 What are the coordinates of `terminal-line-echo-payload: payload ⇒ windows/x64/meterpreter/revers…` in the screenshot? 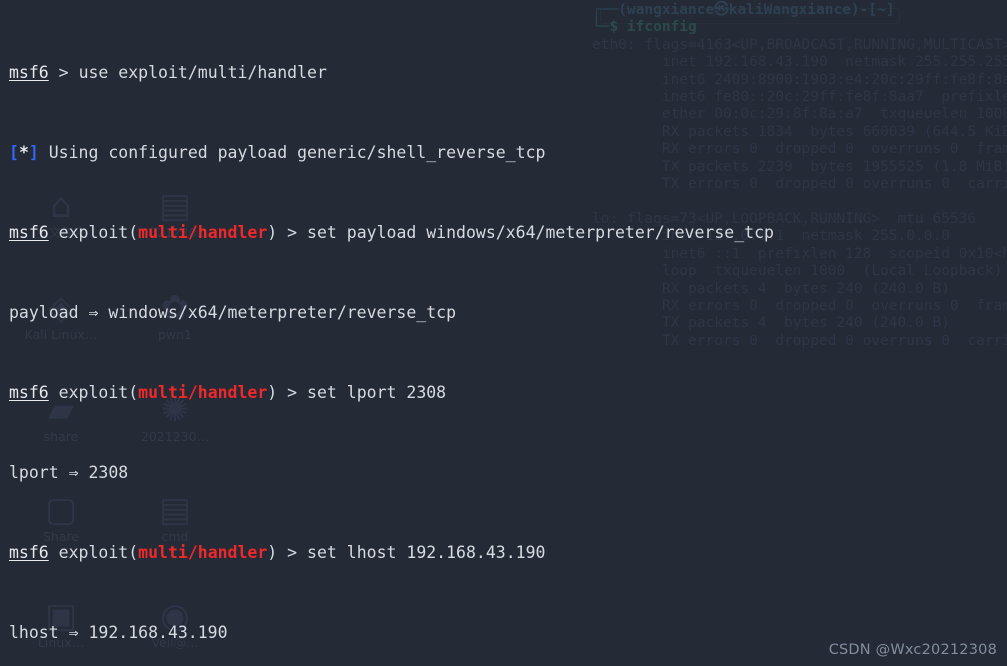 It's located at (508, 313).